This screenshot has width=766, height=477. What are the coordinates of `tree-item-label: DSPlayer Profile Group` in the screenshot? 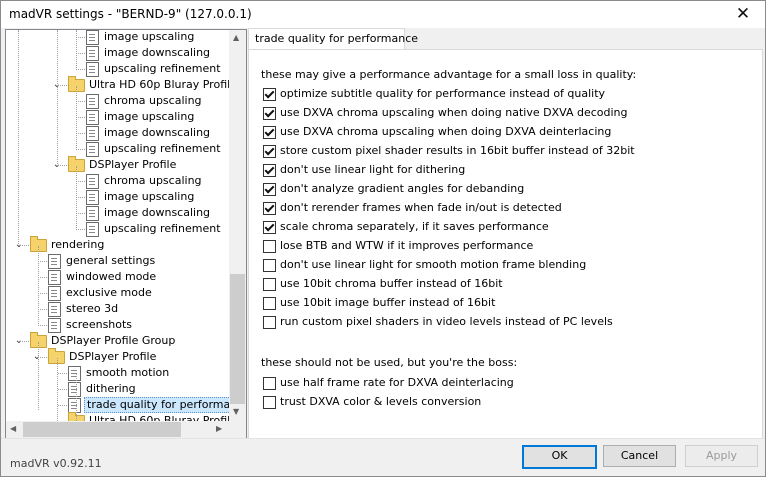 It's located at (113, 340).